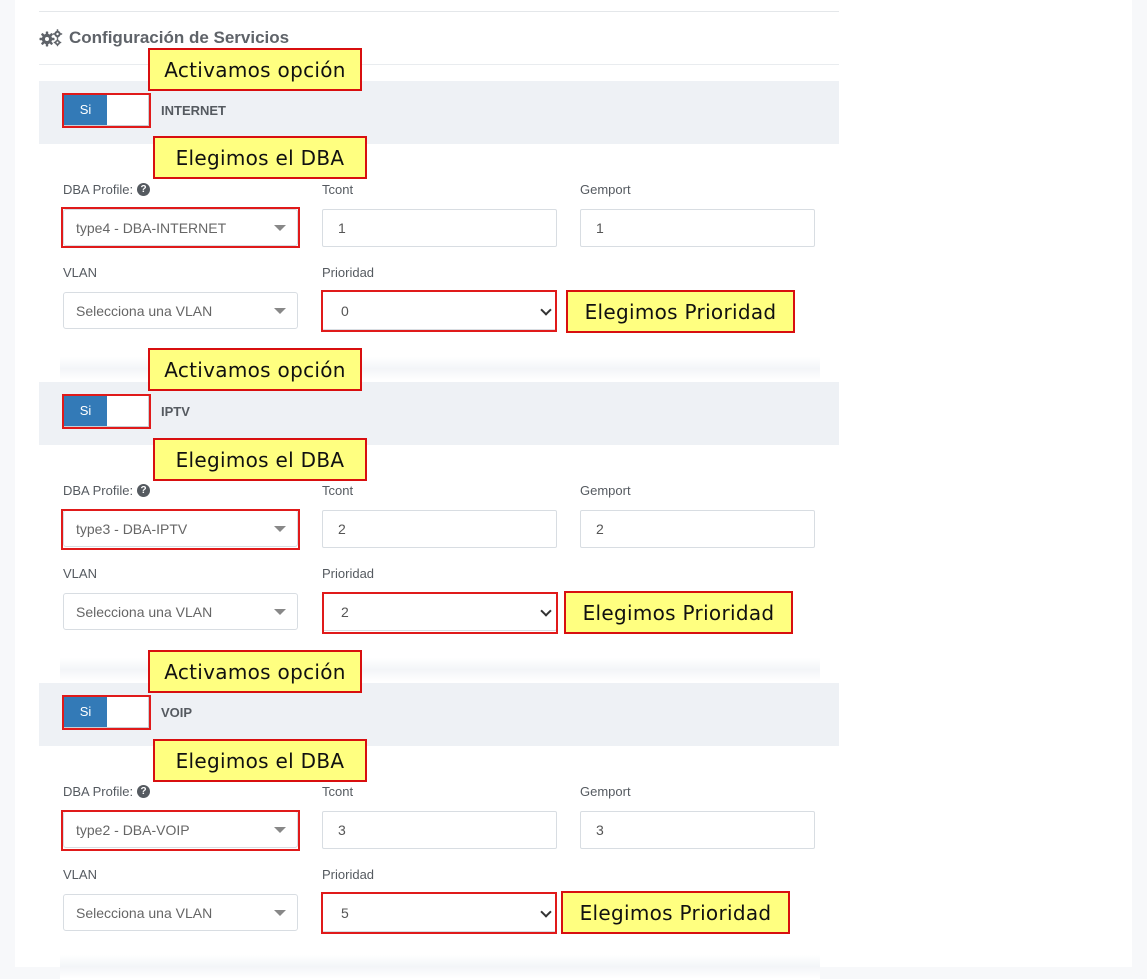  Describe the element at coordinates (180, 227) in the screenshot. I see `dba-profile-select: type4 - DBA-INTERNET` at that location.